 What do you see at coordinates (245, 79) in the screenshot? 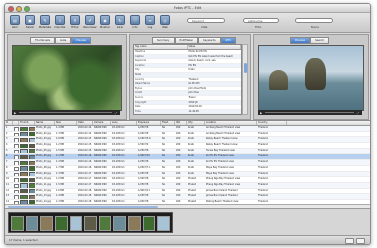
I see `metadata-scrollbar` at bounding box center [245, 79].